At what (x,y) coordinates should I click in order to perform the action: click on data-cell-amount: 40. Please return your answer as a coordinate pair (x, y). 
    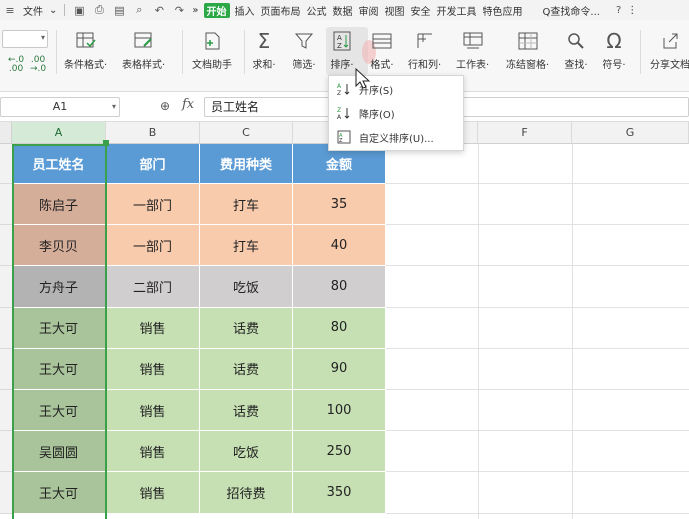
    Looking at the image, I should click on (339, 246).